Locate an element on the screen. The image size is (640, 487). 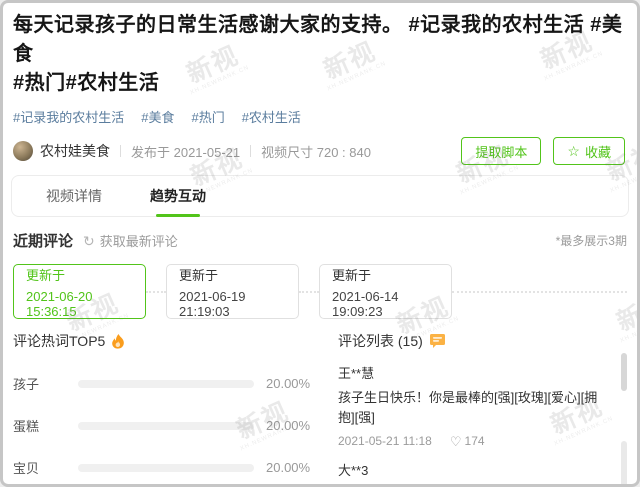
scrollbar-track is located at coordinates (624, 462).